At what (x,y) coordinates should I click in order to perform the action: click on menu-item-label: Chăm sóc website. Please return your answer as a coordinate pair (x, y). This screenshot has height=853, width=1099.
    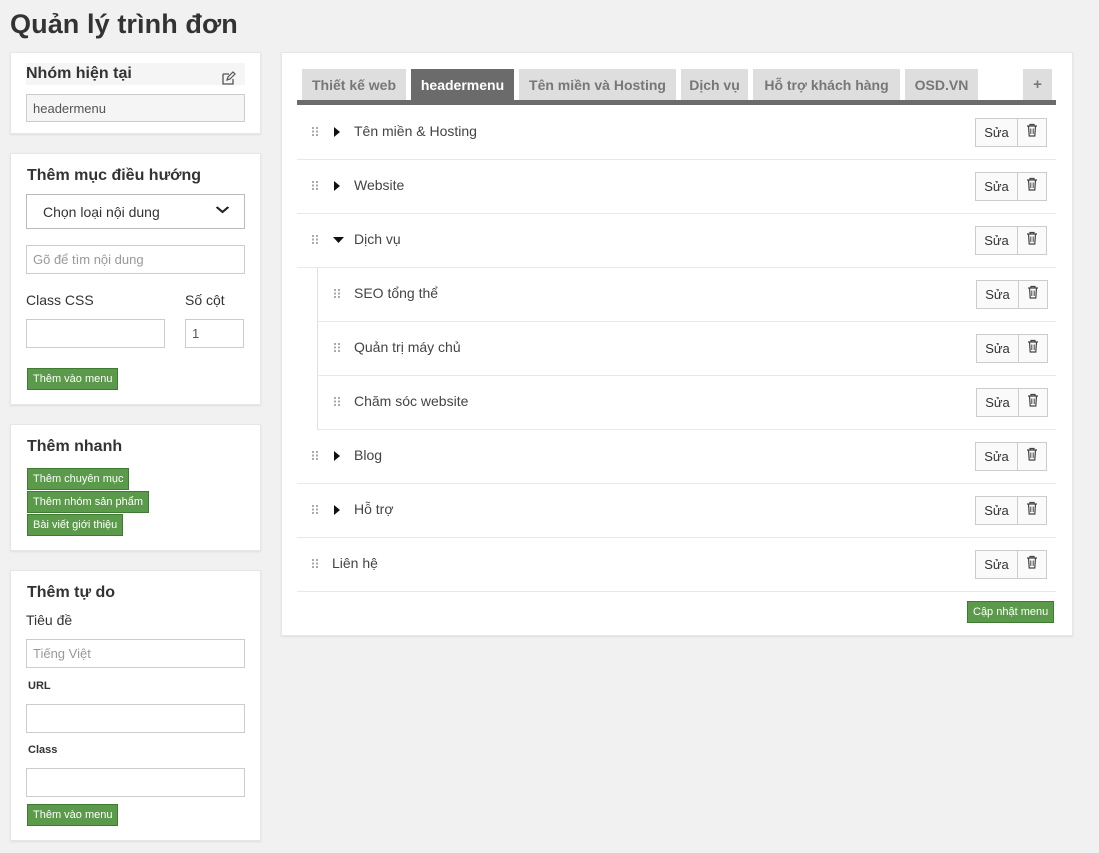
    Looking at the image, I should click on (411, 401).